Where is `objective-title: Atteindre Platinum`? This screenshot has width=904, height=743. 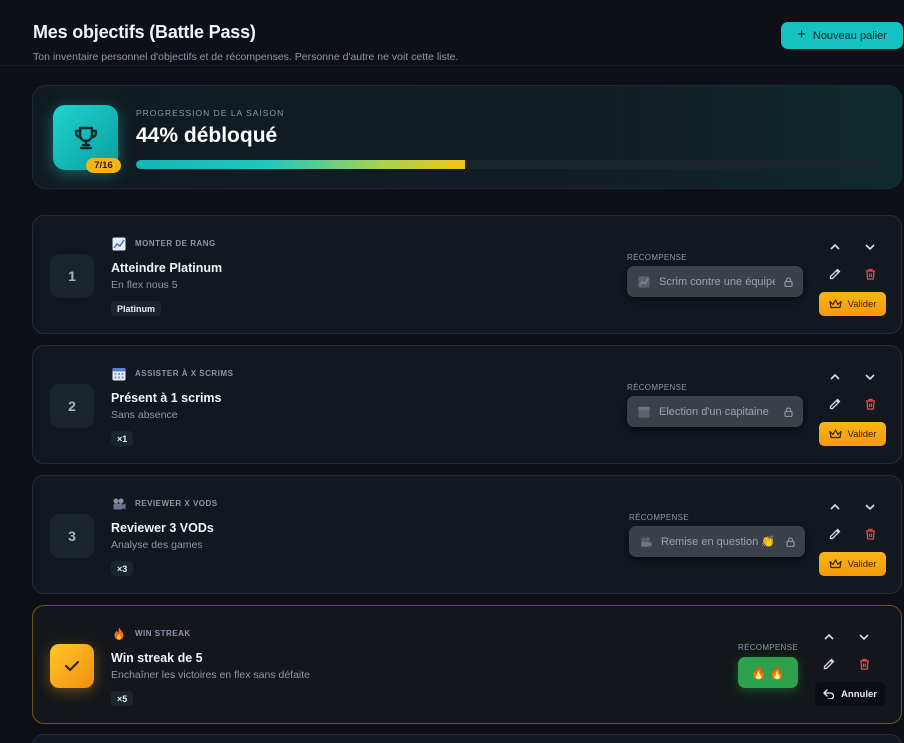 objective-title: Atteindre Platinum is located at coordinates (167, 268).